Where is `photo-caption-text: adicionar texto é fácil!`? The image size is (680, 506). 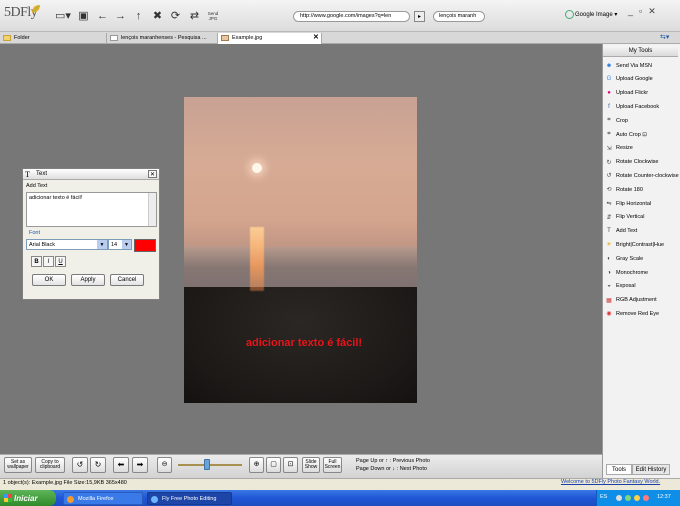 photo-caption-text: adicionar texto é fácil! is located at coordinates (304, 343).